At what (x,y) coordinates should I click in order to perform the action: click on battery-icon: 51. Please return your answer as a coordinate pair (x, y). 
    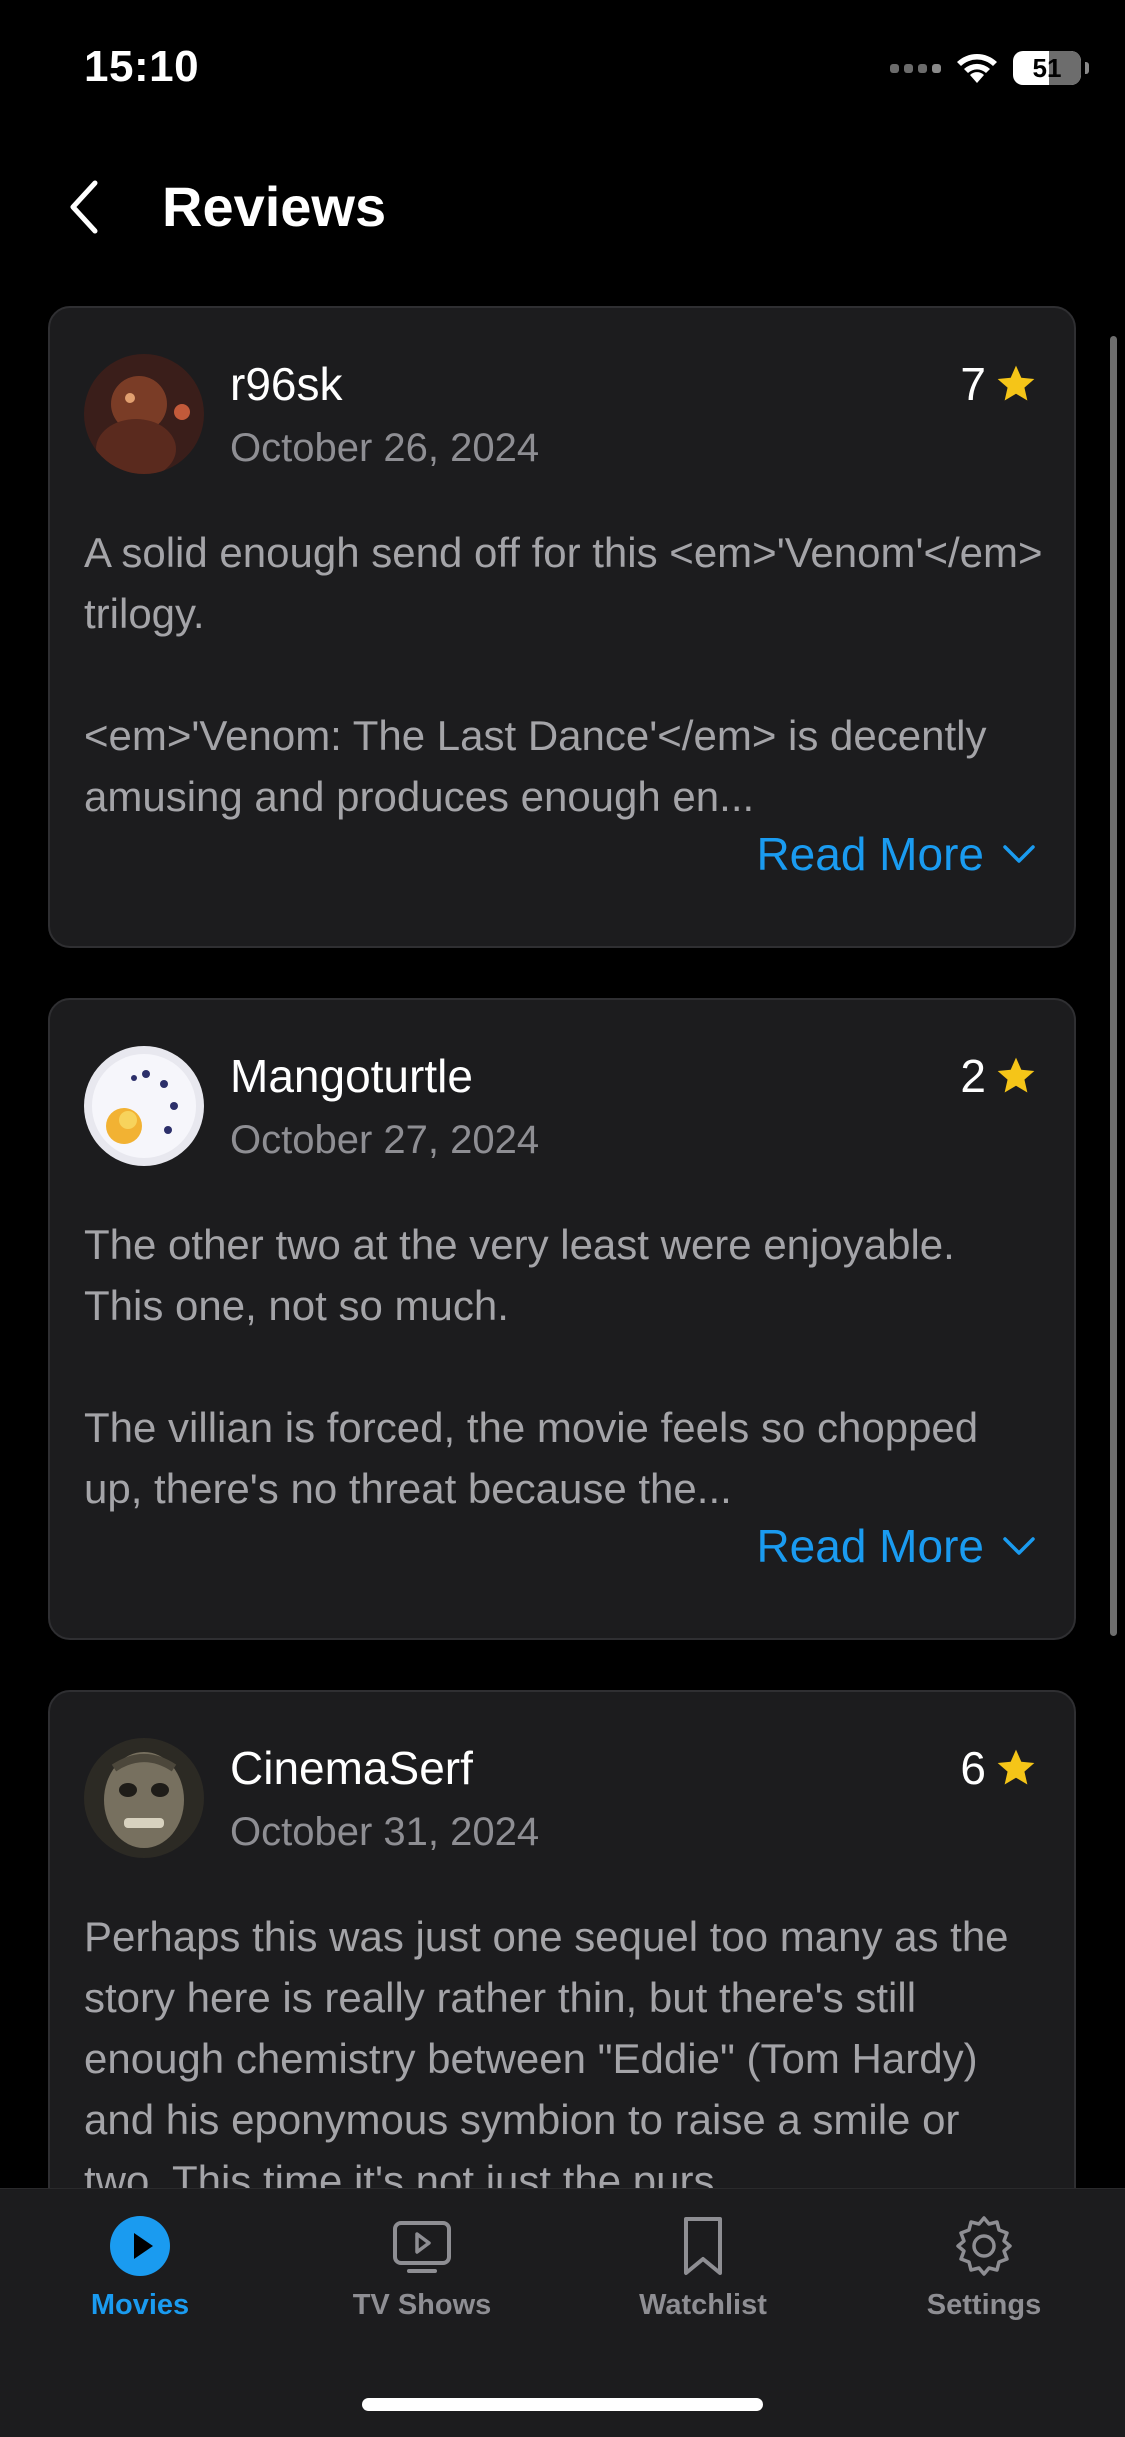
    Looking at the image, I should click on (1051, 68).